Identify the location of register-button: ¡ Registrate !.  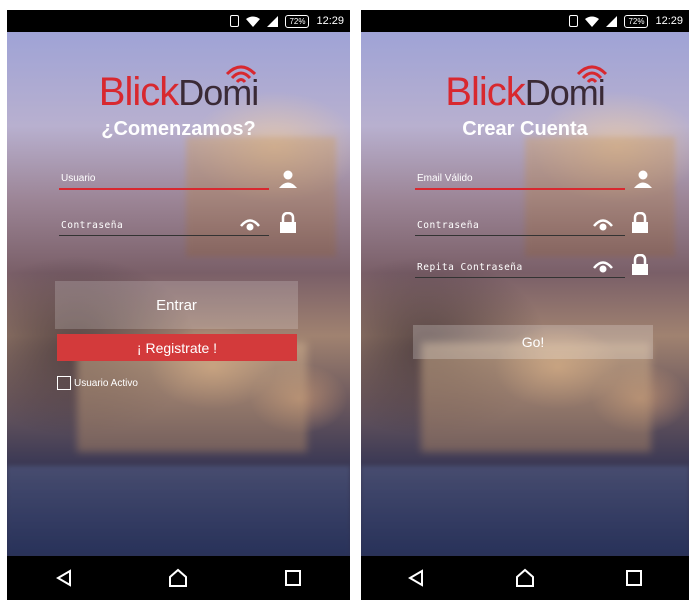
(177, 347).